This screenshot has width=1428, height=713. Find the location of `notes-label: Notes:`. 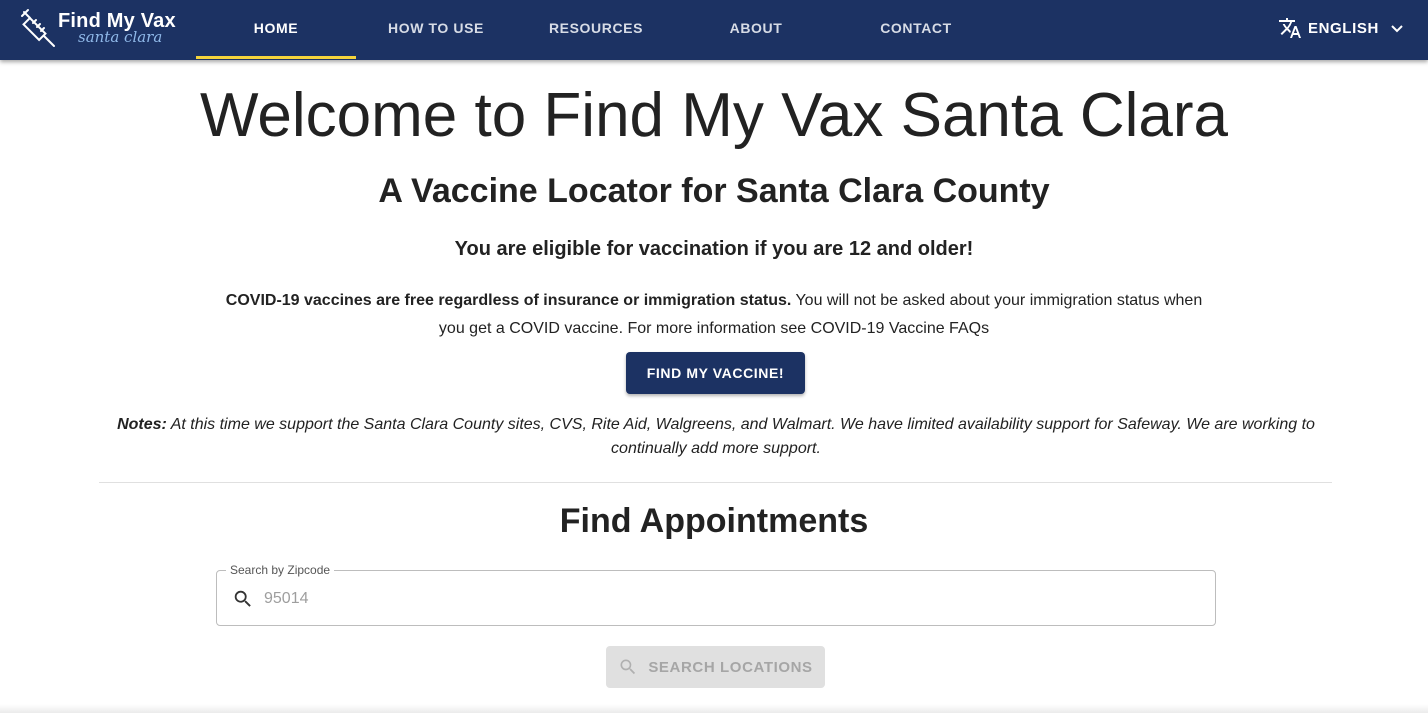

notes-label: Notes: is located at coordinates (142, 424).